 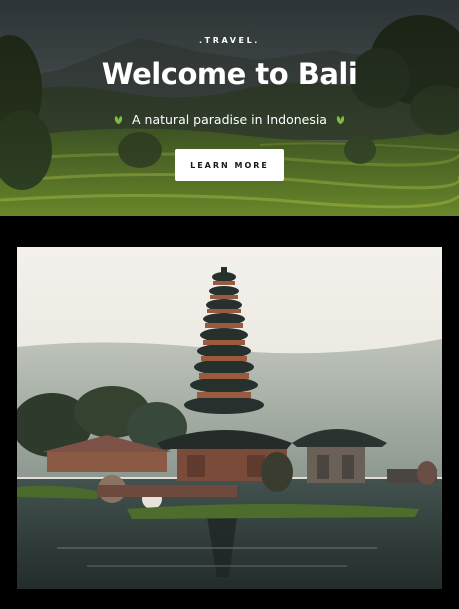 What do you see at coordinates (229, 40) in the screenshot?
I see `hero-eyebrow: .TRAVEL.` at bounding box center [229, 40].